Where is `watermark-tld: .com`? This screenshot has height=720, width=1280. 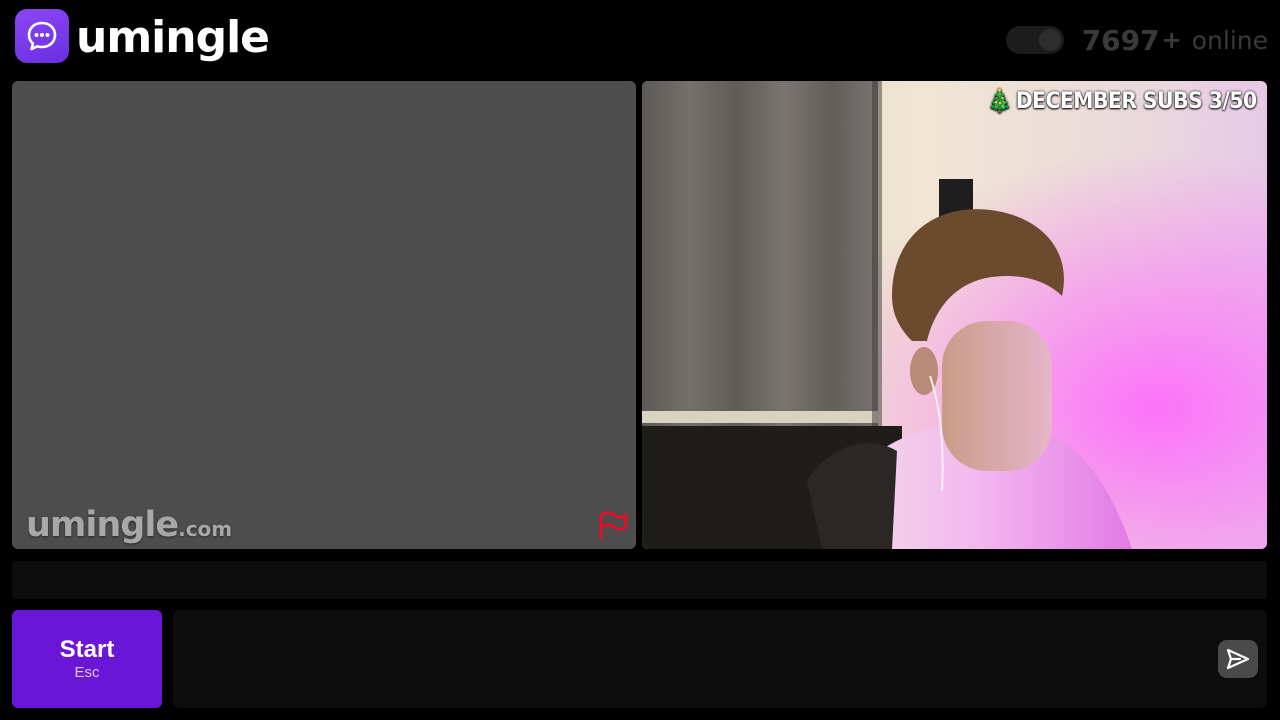
watermark-tld: .com is located at coordinates (205, 529).